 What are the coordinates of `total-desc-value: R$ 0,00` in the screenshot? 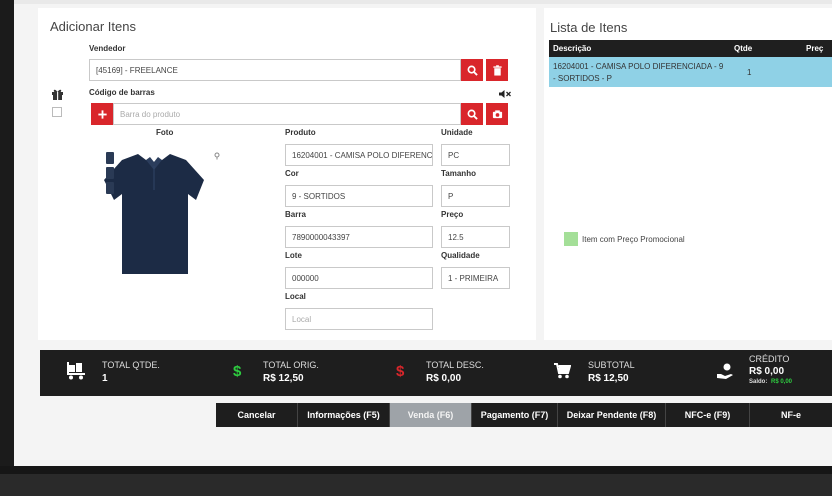 It's located at (444, 378).